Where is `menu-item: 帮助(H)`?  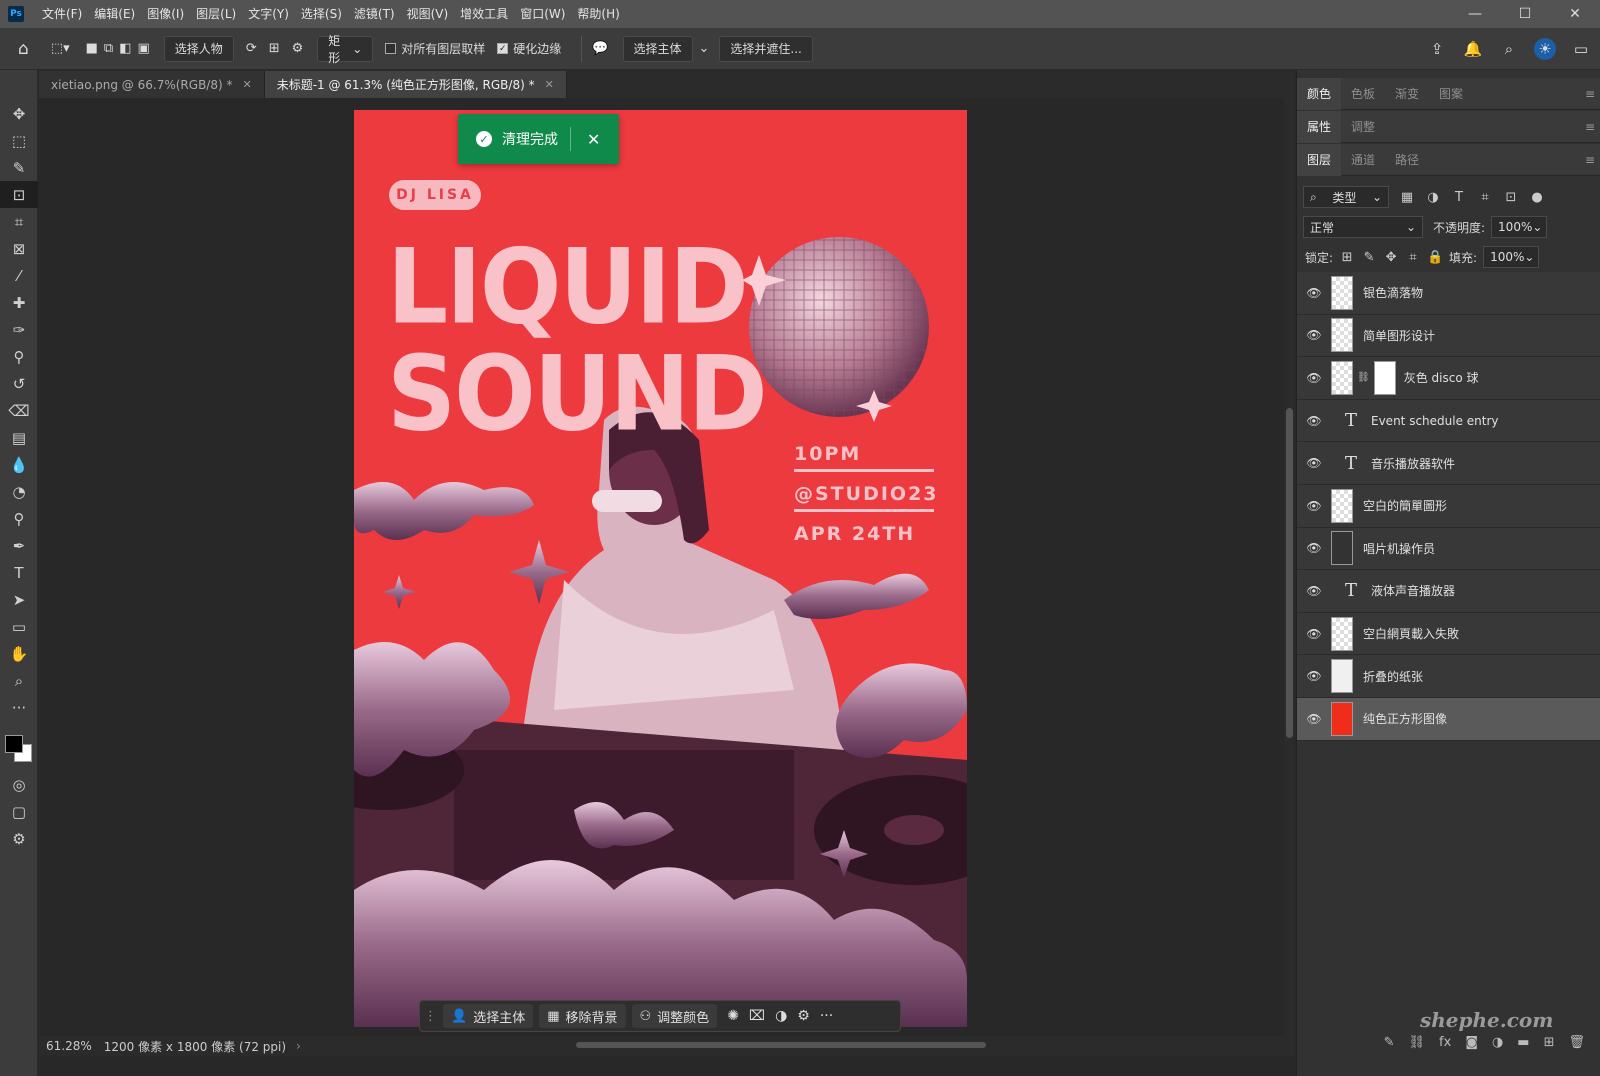 menu-item: 帮助(H) is located at coordinates (598, 14).